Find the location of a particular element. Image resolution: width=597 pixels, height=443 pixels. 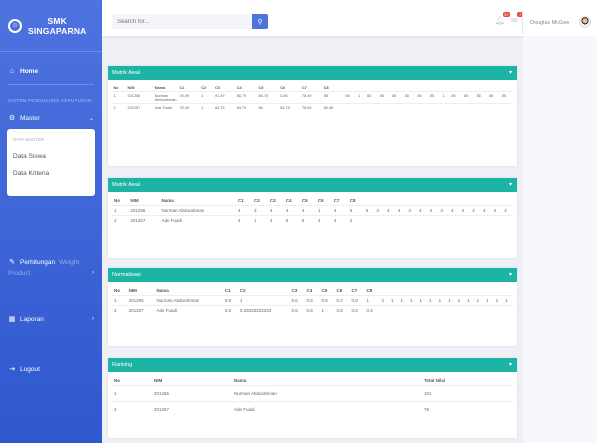

nav-laporan: ▦ Laporan › is located at coordinates (51, 319).